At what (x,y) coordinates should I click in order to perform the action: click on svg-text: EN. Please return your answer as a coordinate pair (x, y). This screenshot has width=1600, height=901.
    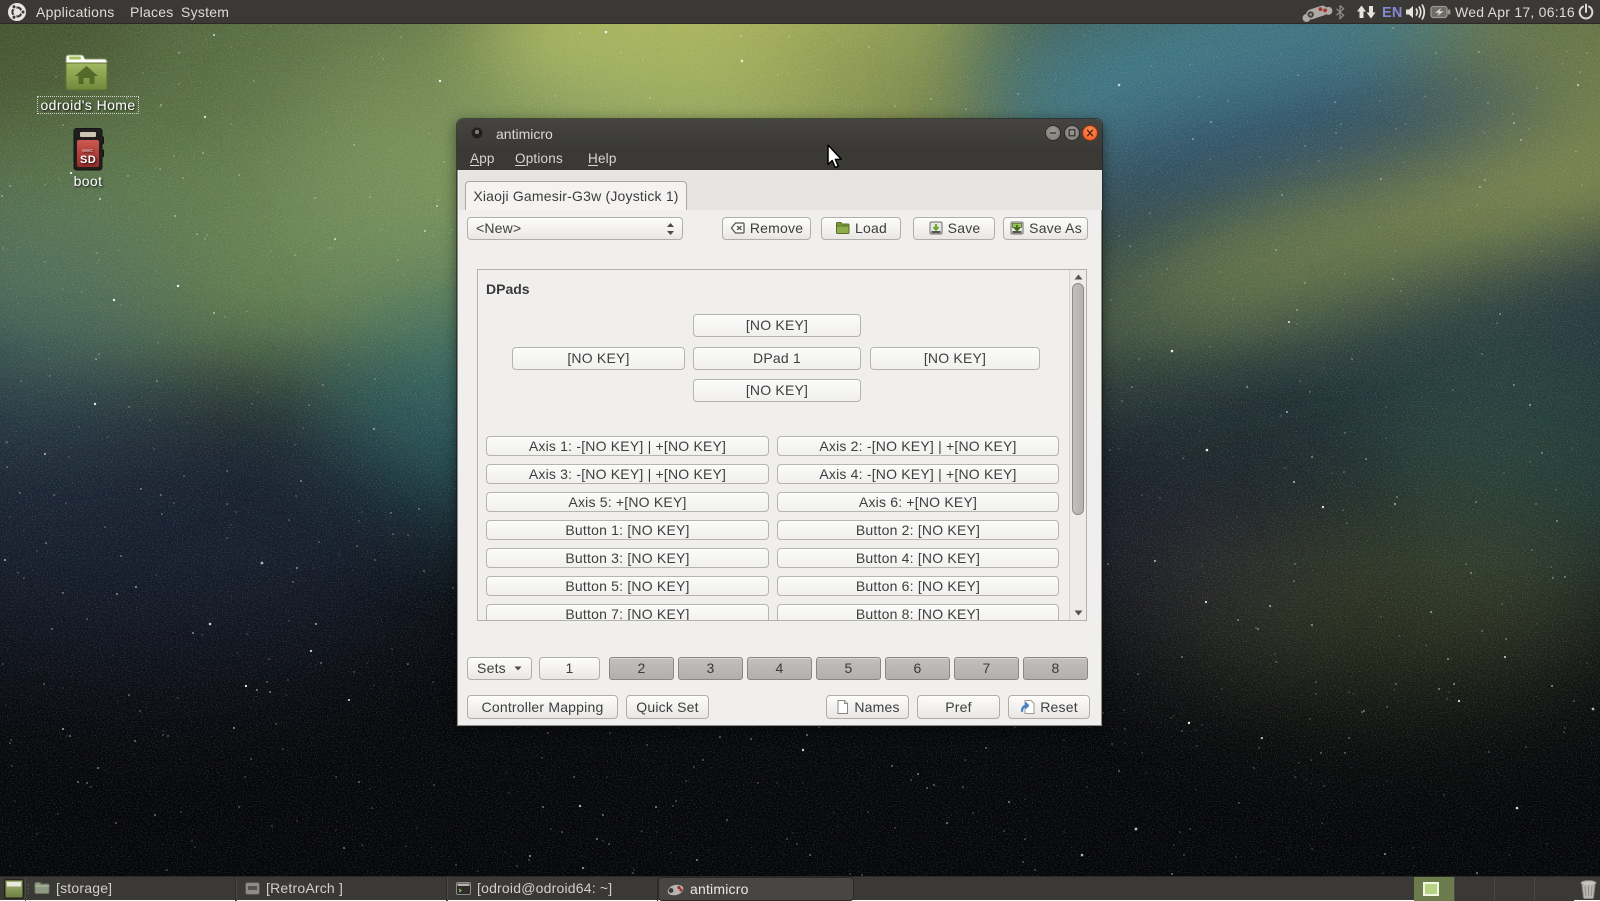
    Looking at the image, I should click on (1392, 13).